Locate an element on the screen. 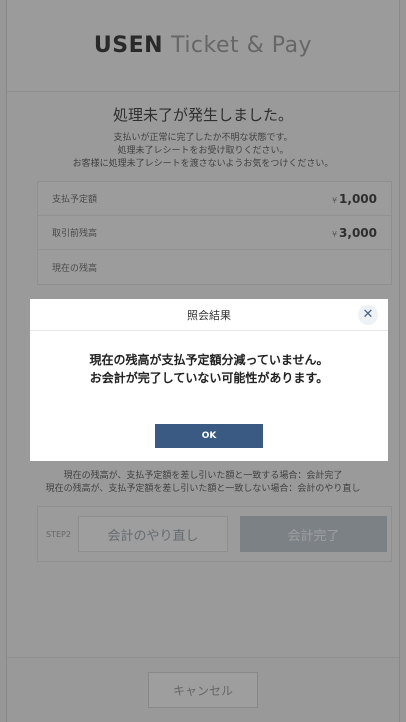 This screenshot has width=406, height=722. dialog-message-line: お会計が完了していない可能性があります。 is located at coordinates (209, 378).